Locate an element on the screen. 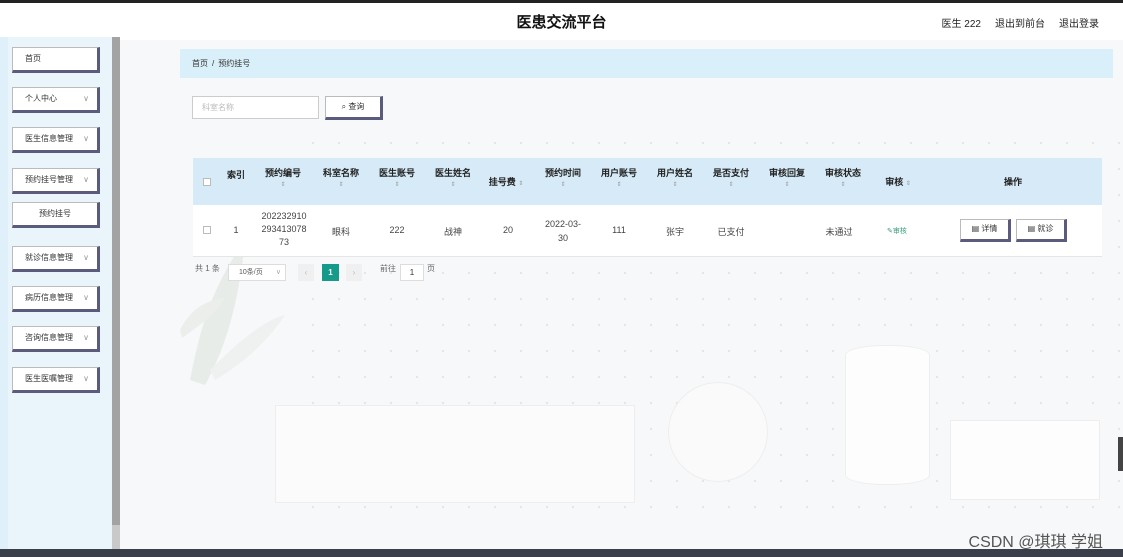 This screenshot has width=1123, height=557. sidebar-scroll-thumb is located at coordinates (116, 281).